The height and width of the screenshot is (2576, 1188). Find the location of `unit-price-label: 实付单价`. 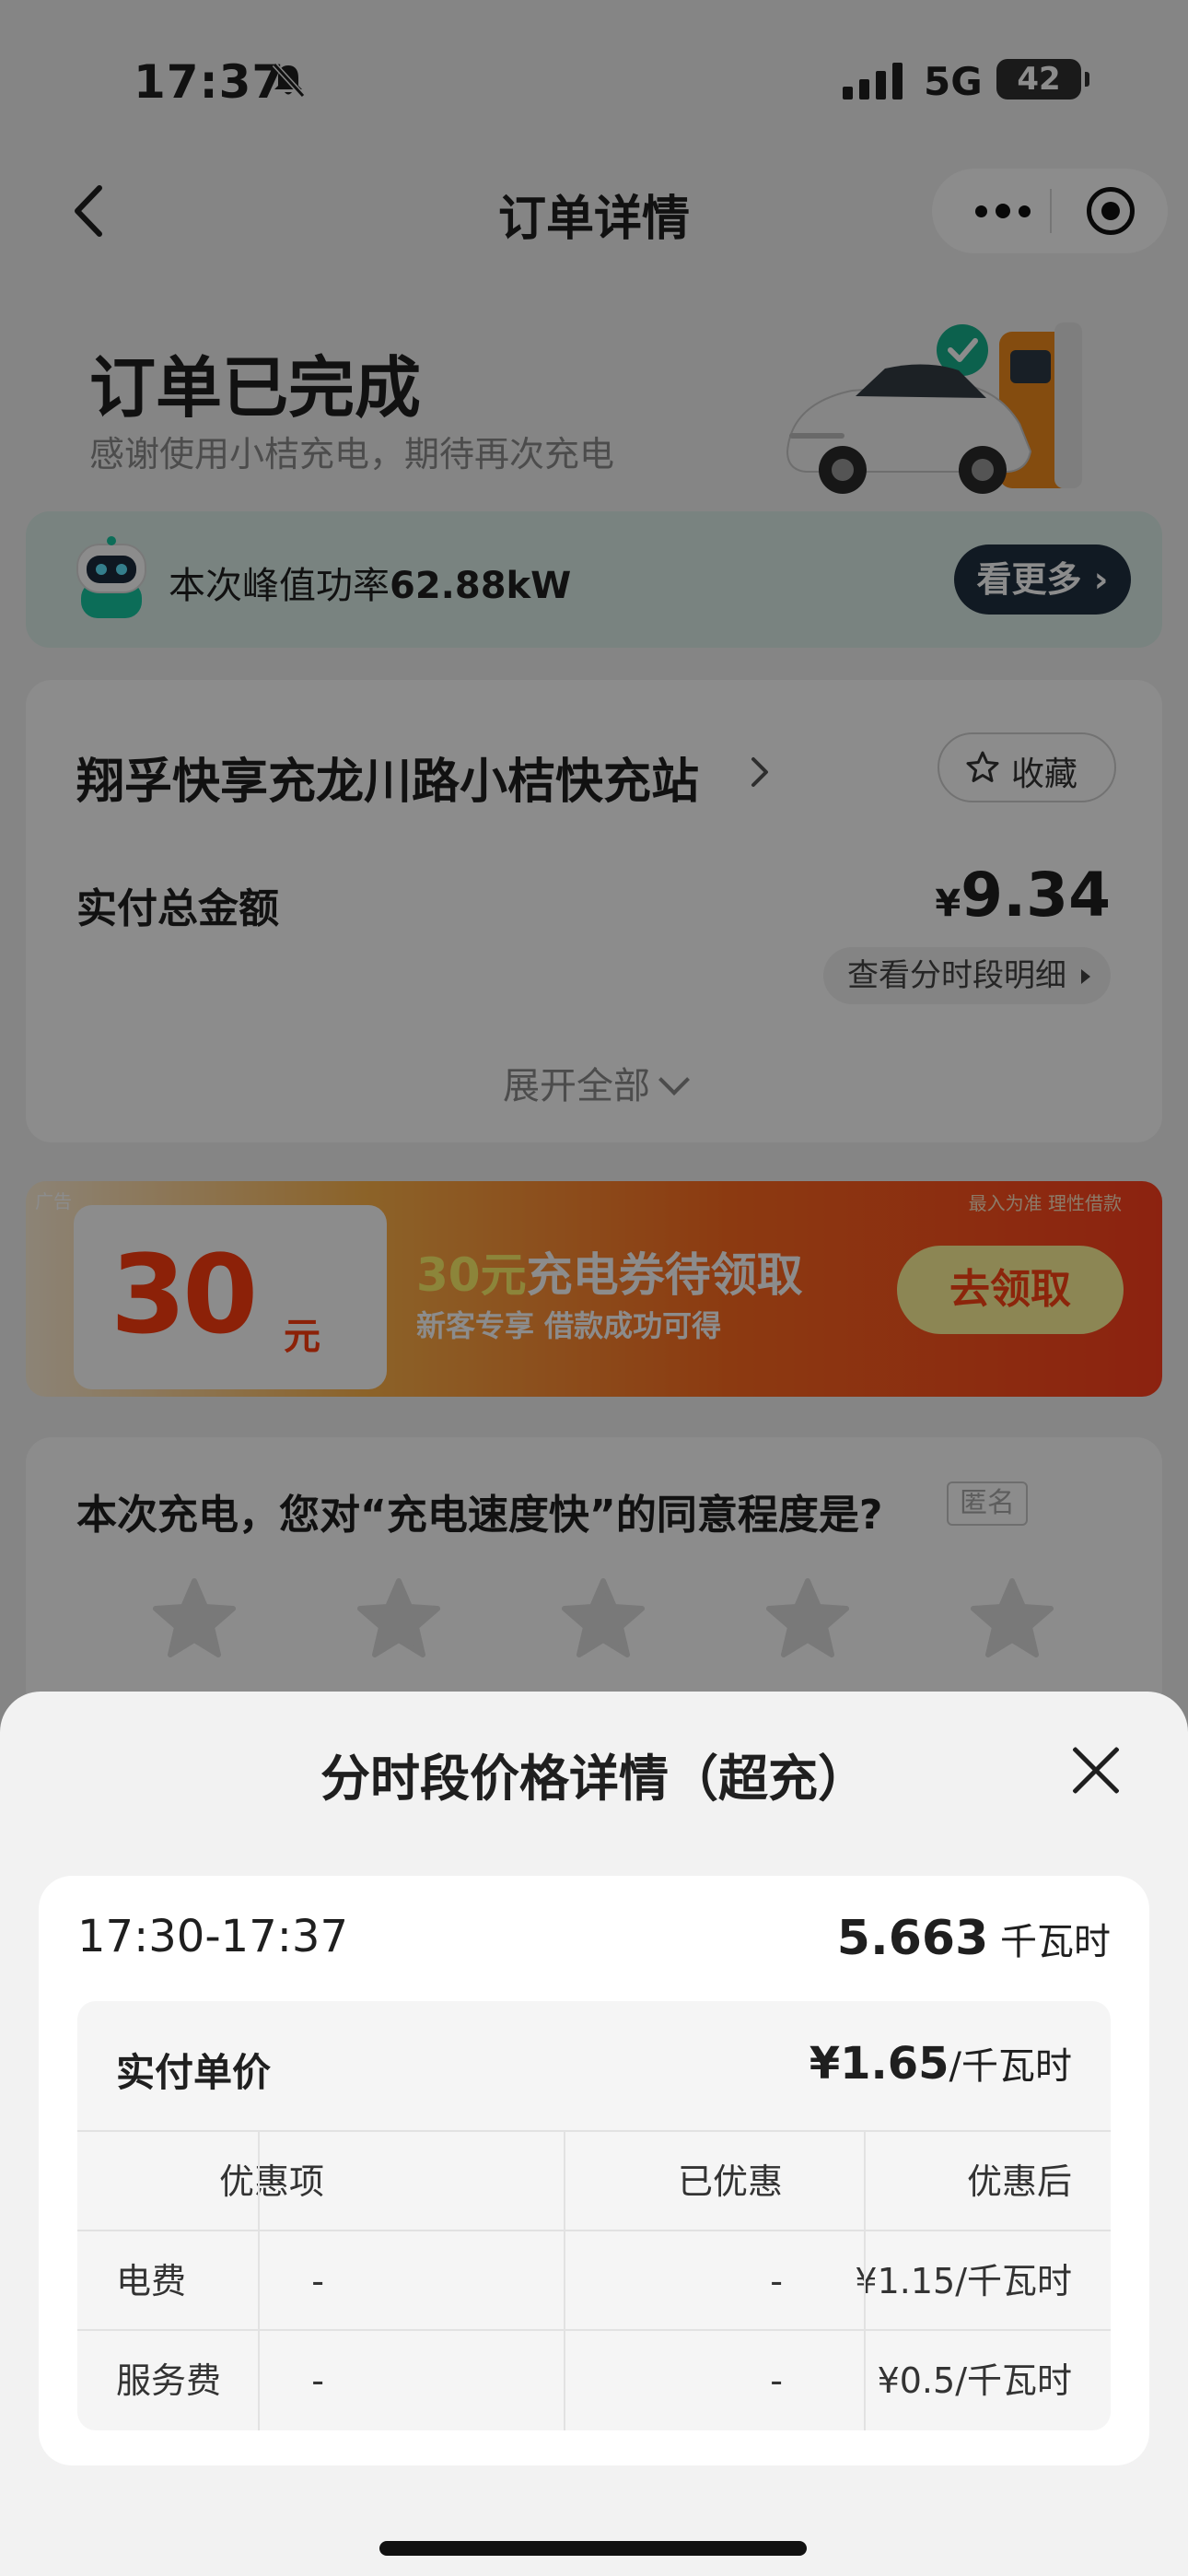

unit-price-label: 实付单价 is located at coordinates (194, 2072).